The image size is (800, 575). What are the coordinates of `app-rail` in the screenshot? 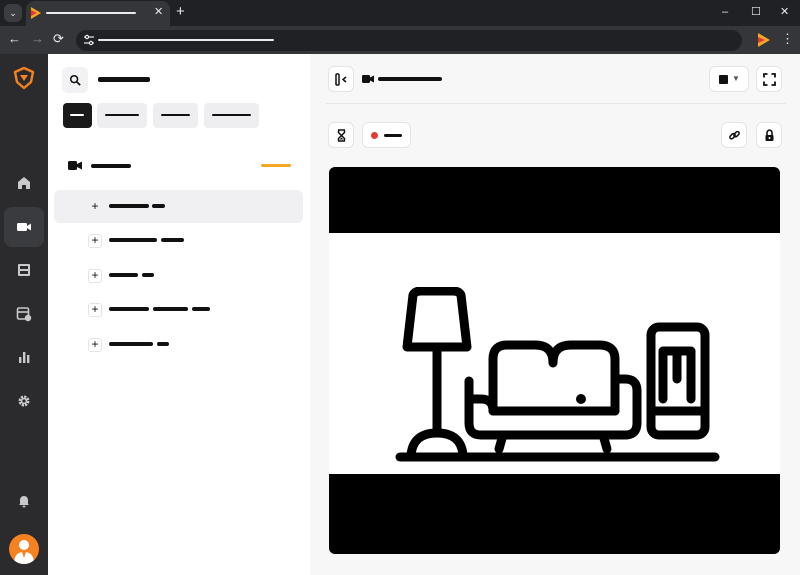 It's located at (24, 314).